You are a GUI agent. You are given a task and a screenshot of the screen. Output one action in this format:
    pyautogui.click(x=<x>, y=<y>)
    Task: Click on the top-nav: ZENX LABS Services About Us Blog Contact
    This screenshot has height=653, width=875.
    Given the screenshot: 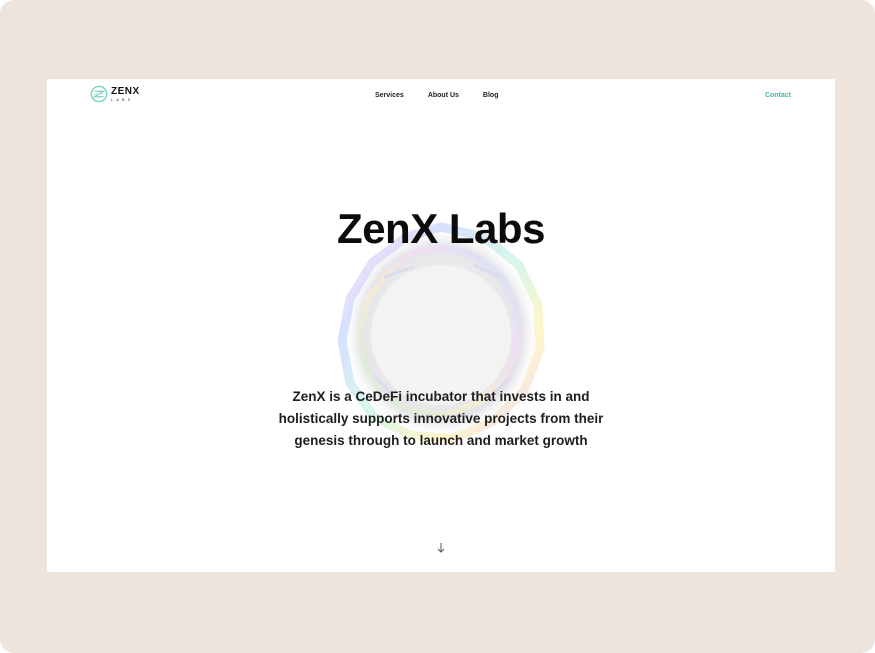 What is the action you would take?
    pyautogui.click(x=441, y=97)
    